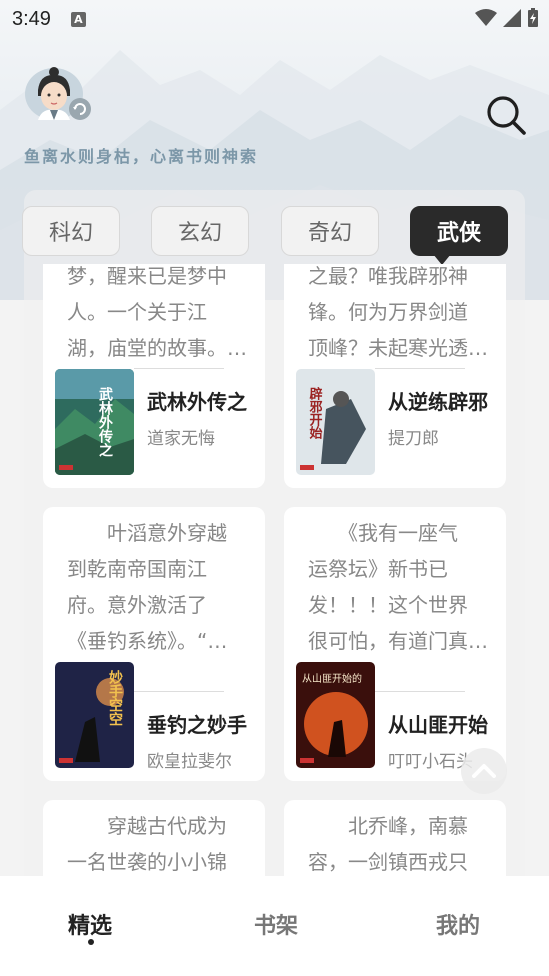 The image size is (549, 976). Describe the element at coordinates (78, 19) in the screenshot. I see `notification-icon: A` at that location.